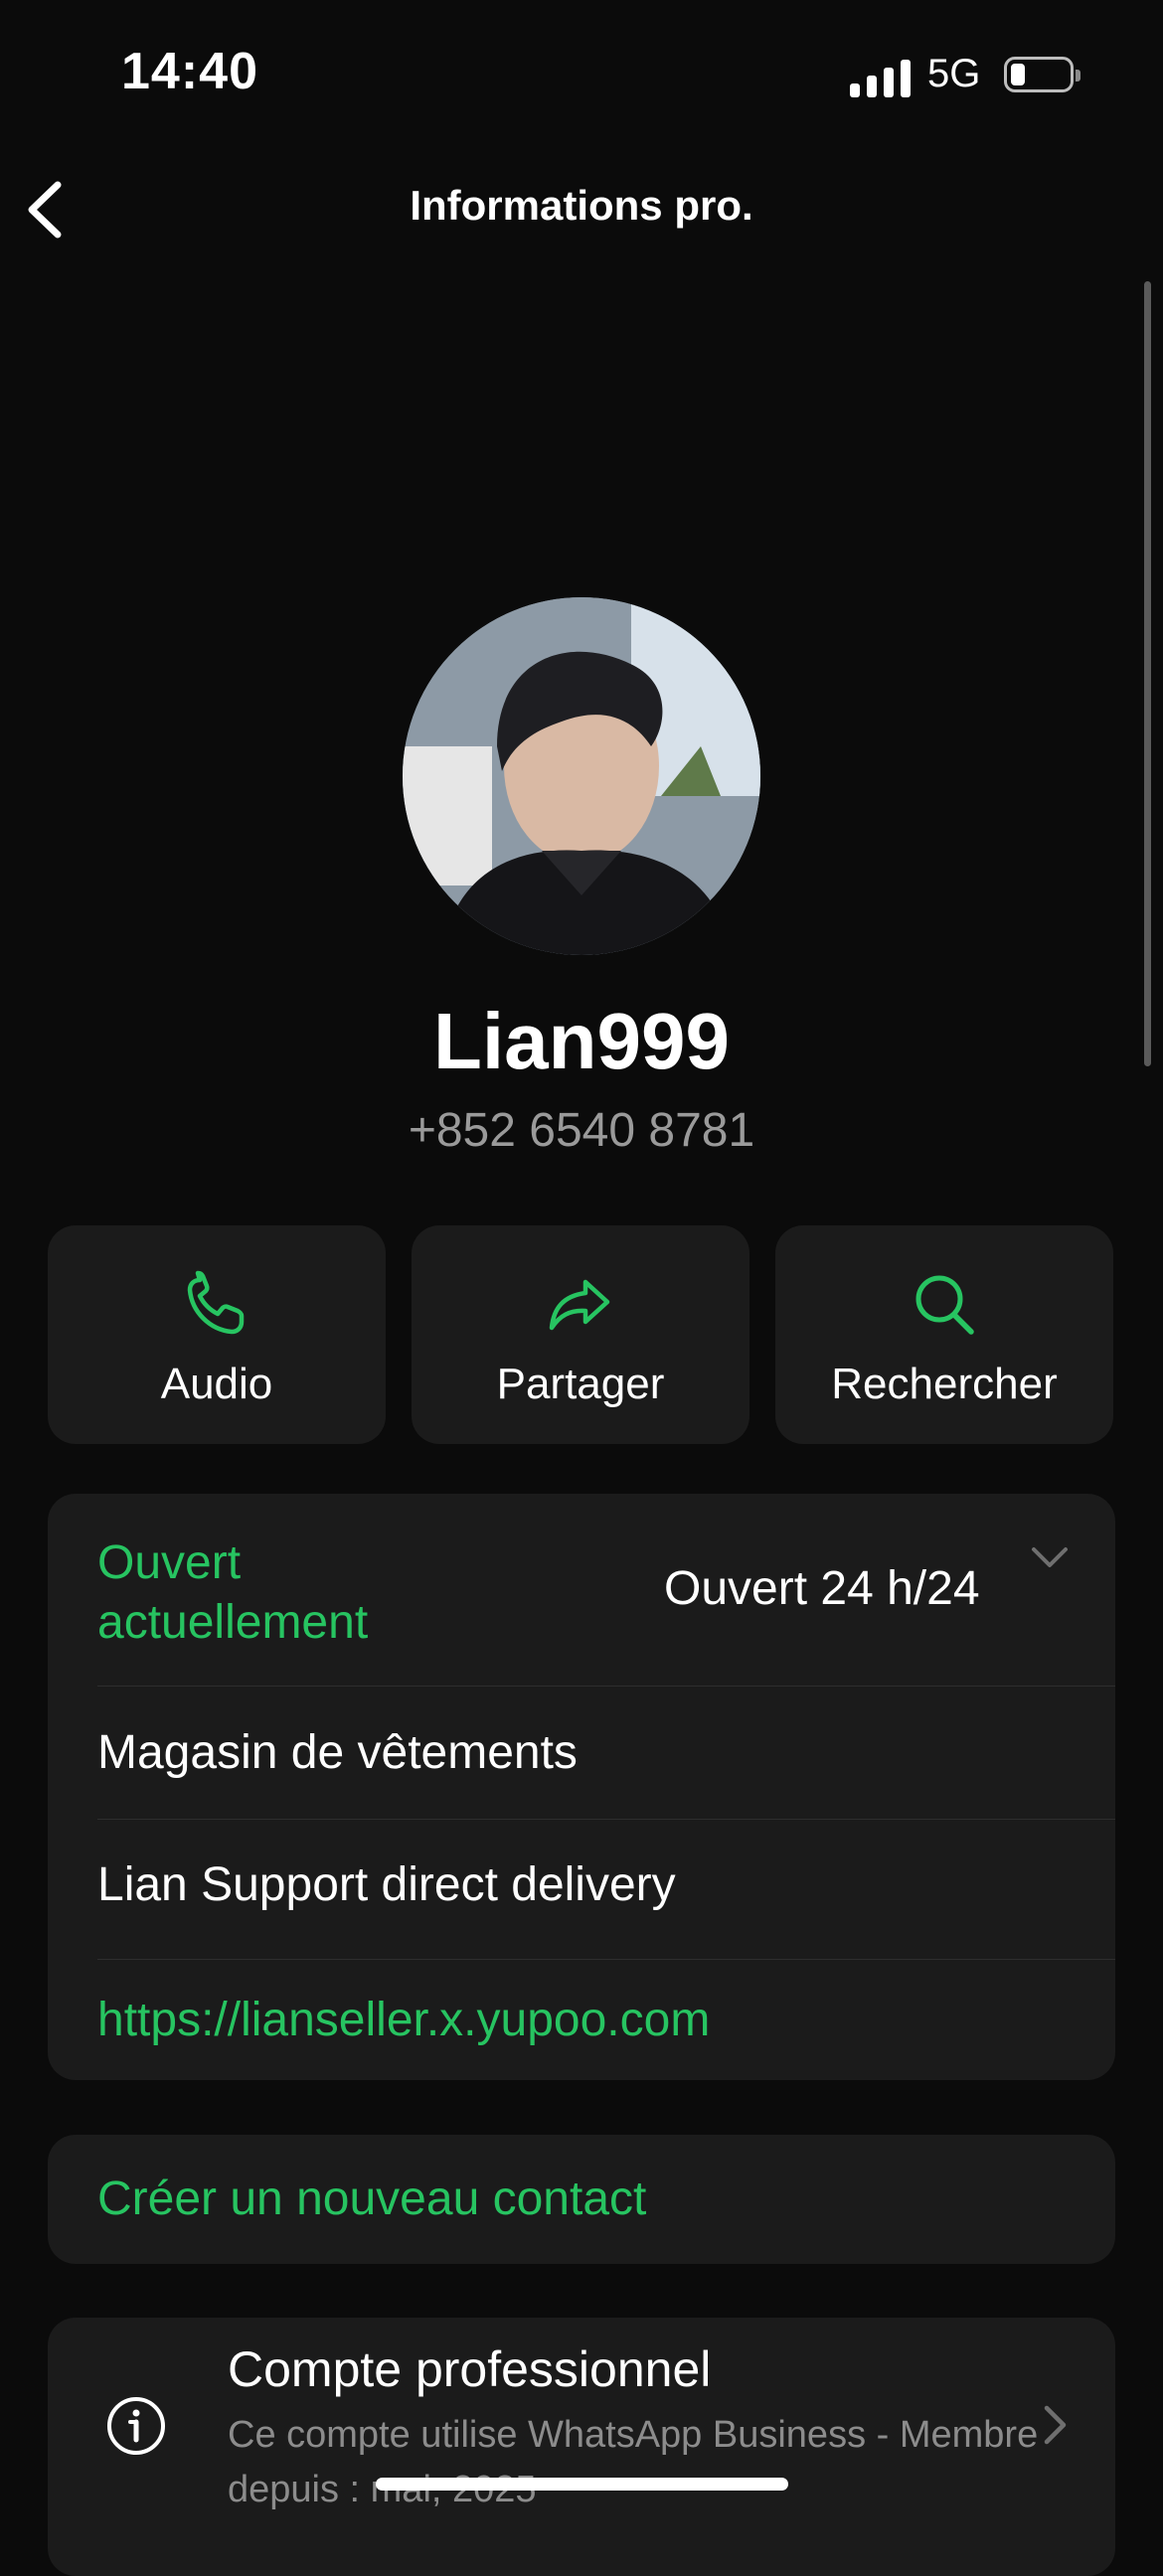 The image size is (1163, 2576). I want to click on share-button: Partager, so click(580, 1334).